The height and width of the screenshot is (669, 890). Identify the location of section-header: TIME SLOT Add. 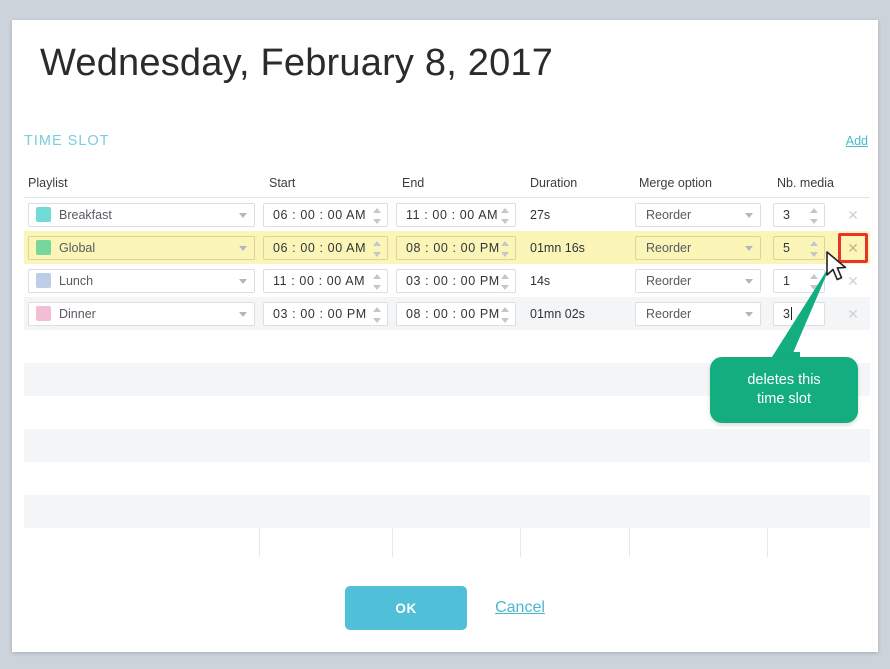
(447, 146).